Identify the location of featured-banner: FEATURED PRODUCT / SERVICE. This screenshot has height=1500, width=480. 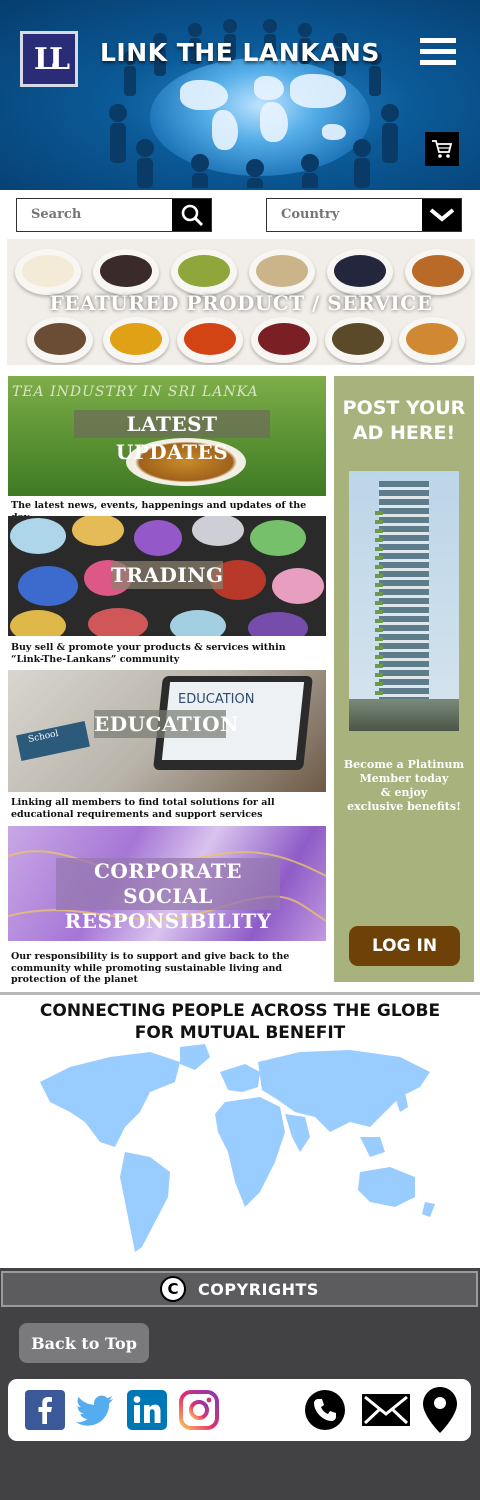
(241, 302).